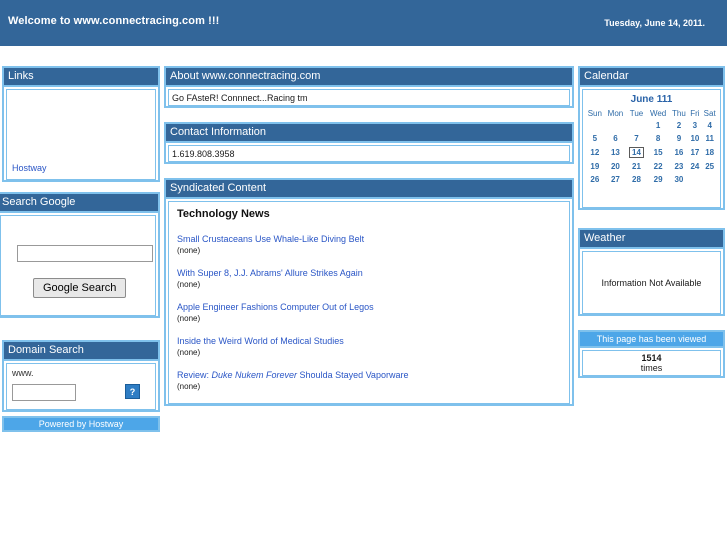 Image resolution: width=727 pixels, height=545 pixels. Describe the element at coordinates (636, 152) in the screenshot. I see `calendar-day-today: 14` at that location.